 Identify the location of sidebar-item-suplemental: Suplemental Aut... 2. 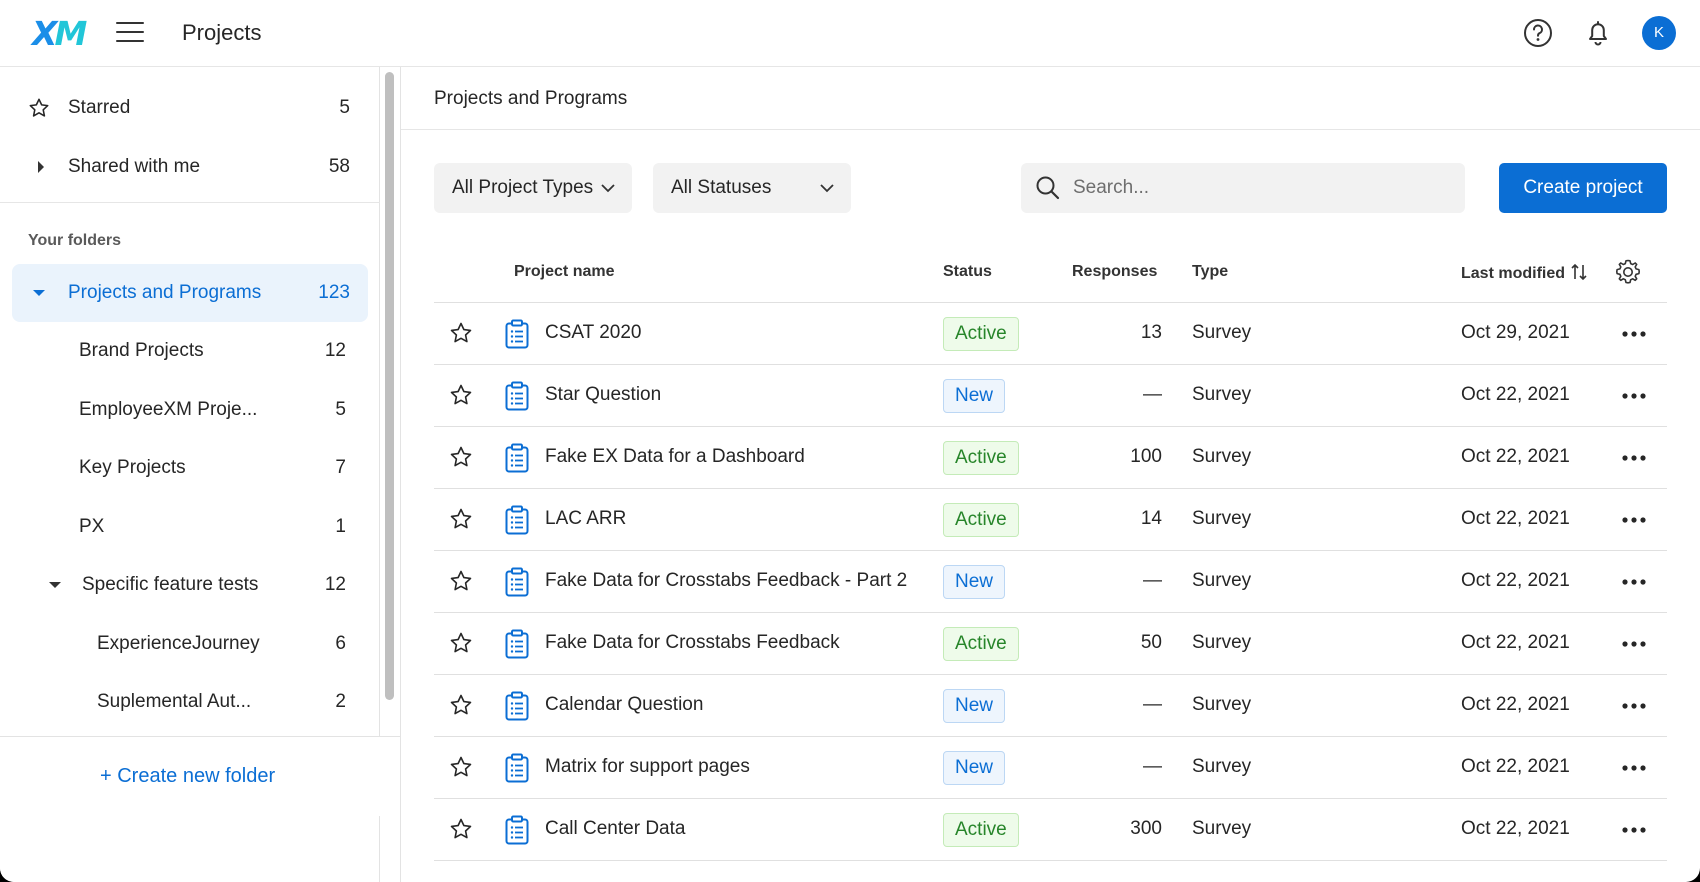
(190, 702).